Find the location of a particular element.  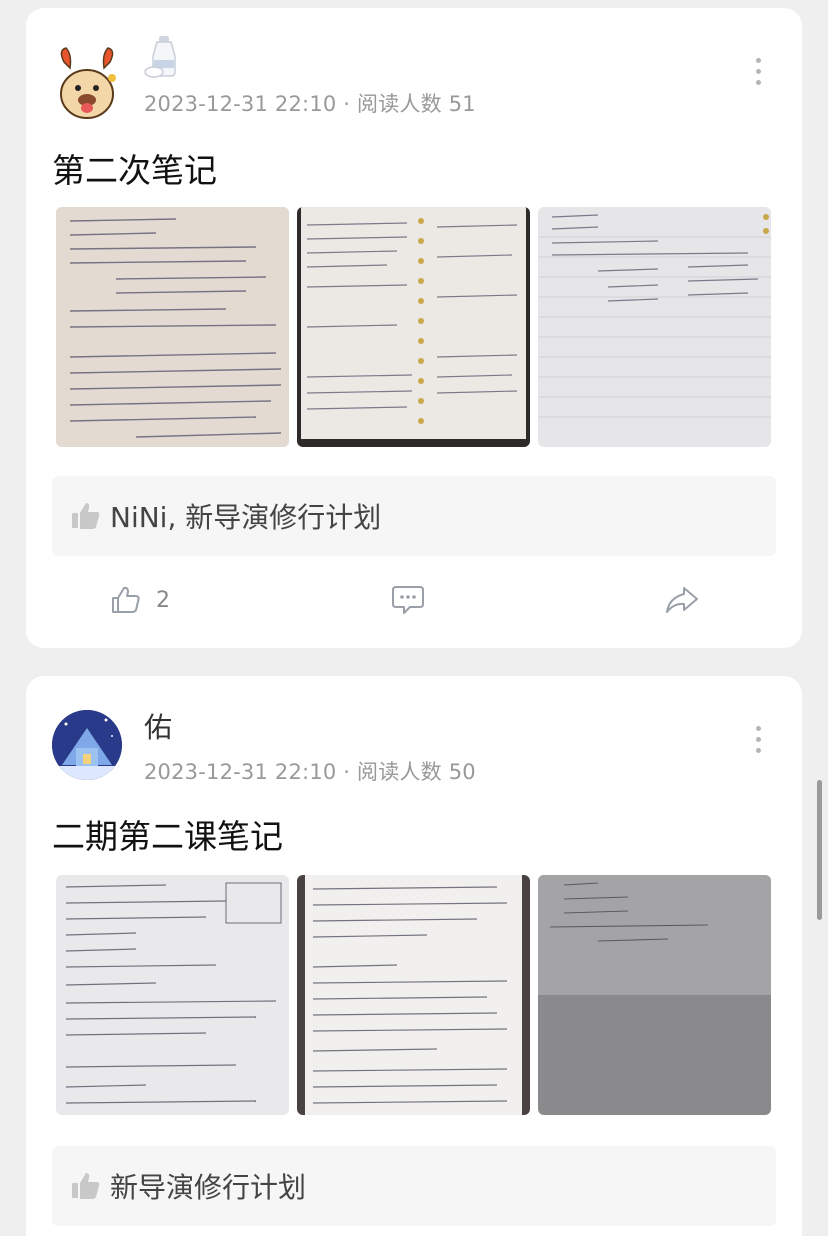

comment-button is located at coordinates (408, 600).